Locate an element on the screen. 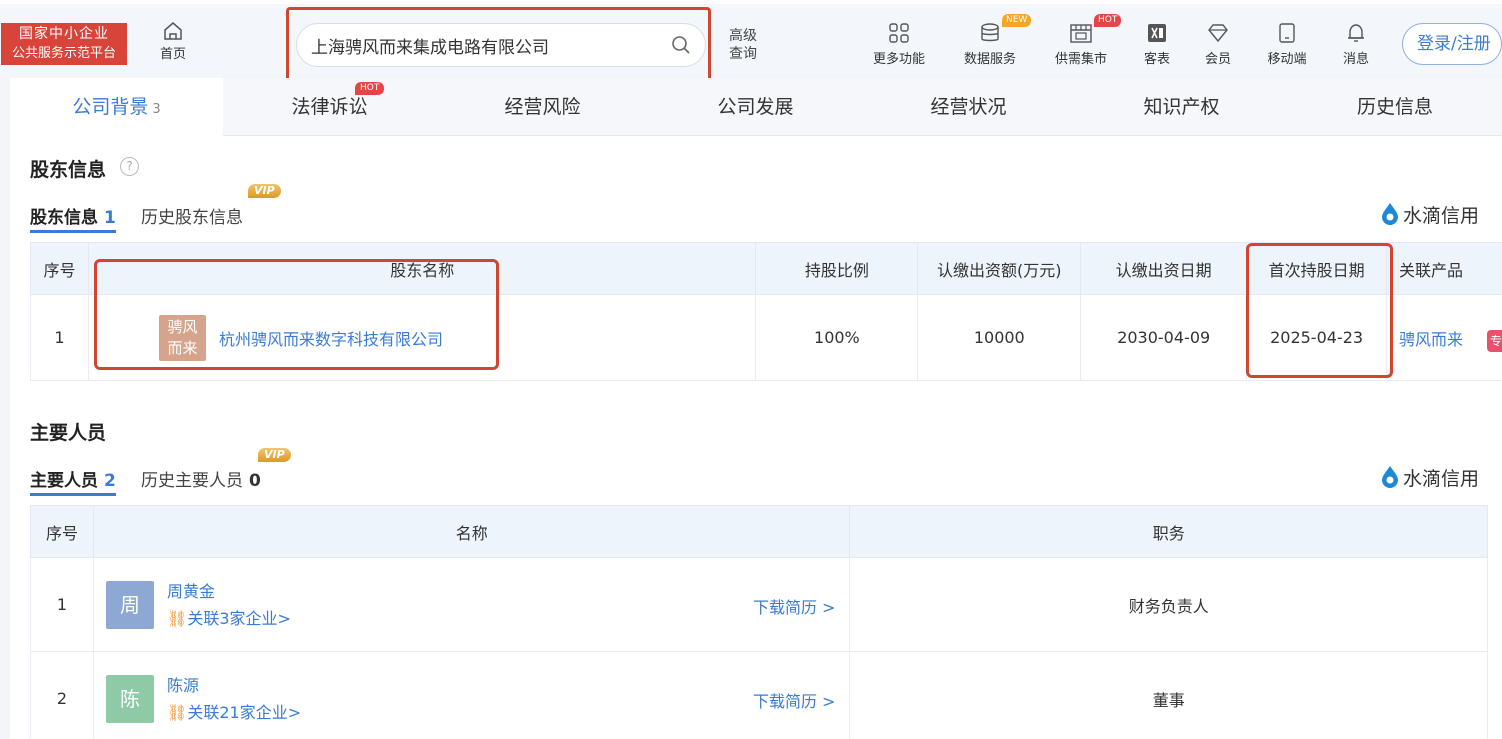 The height and width of the screenshot is (739, 1502). nav-mobile: 移动端 is located at coordinates (1287, 44).